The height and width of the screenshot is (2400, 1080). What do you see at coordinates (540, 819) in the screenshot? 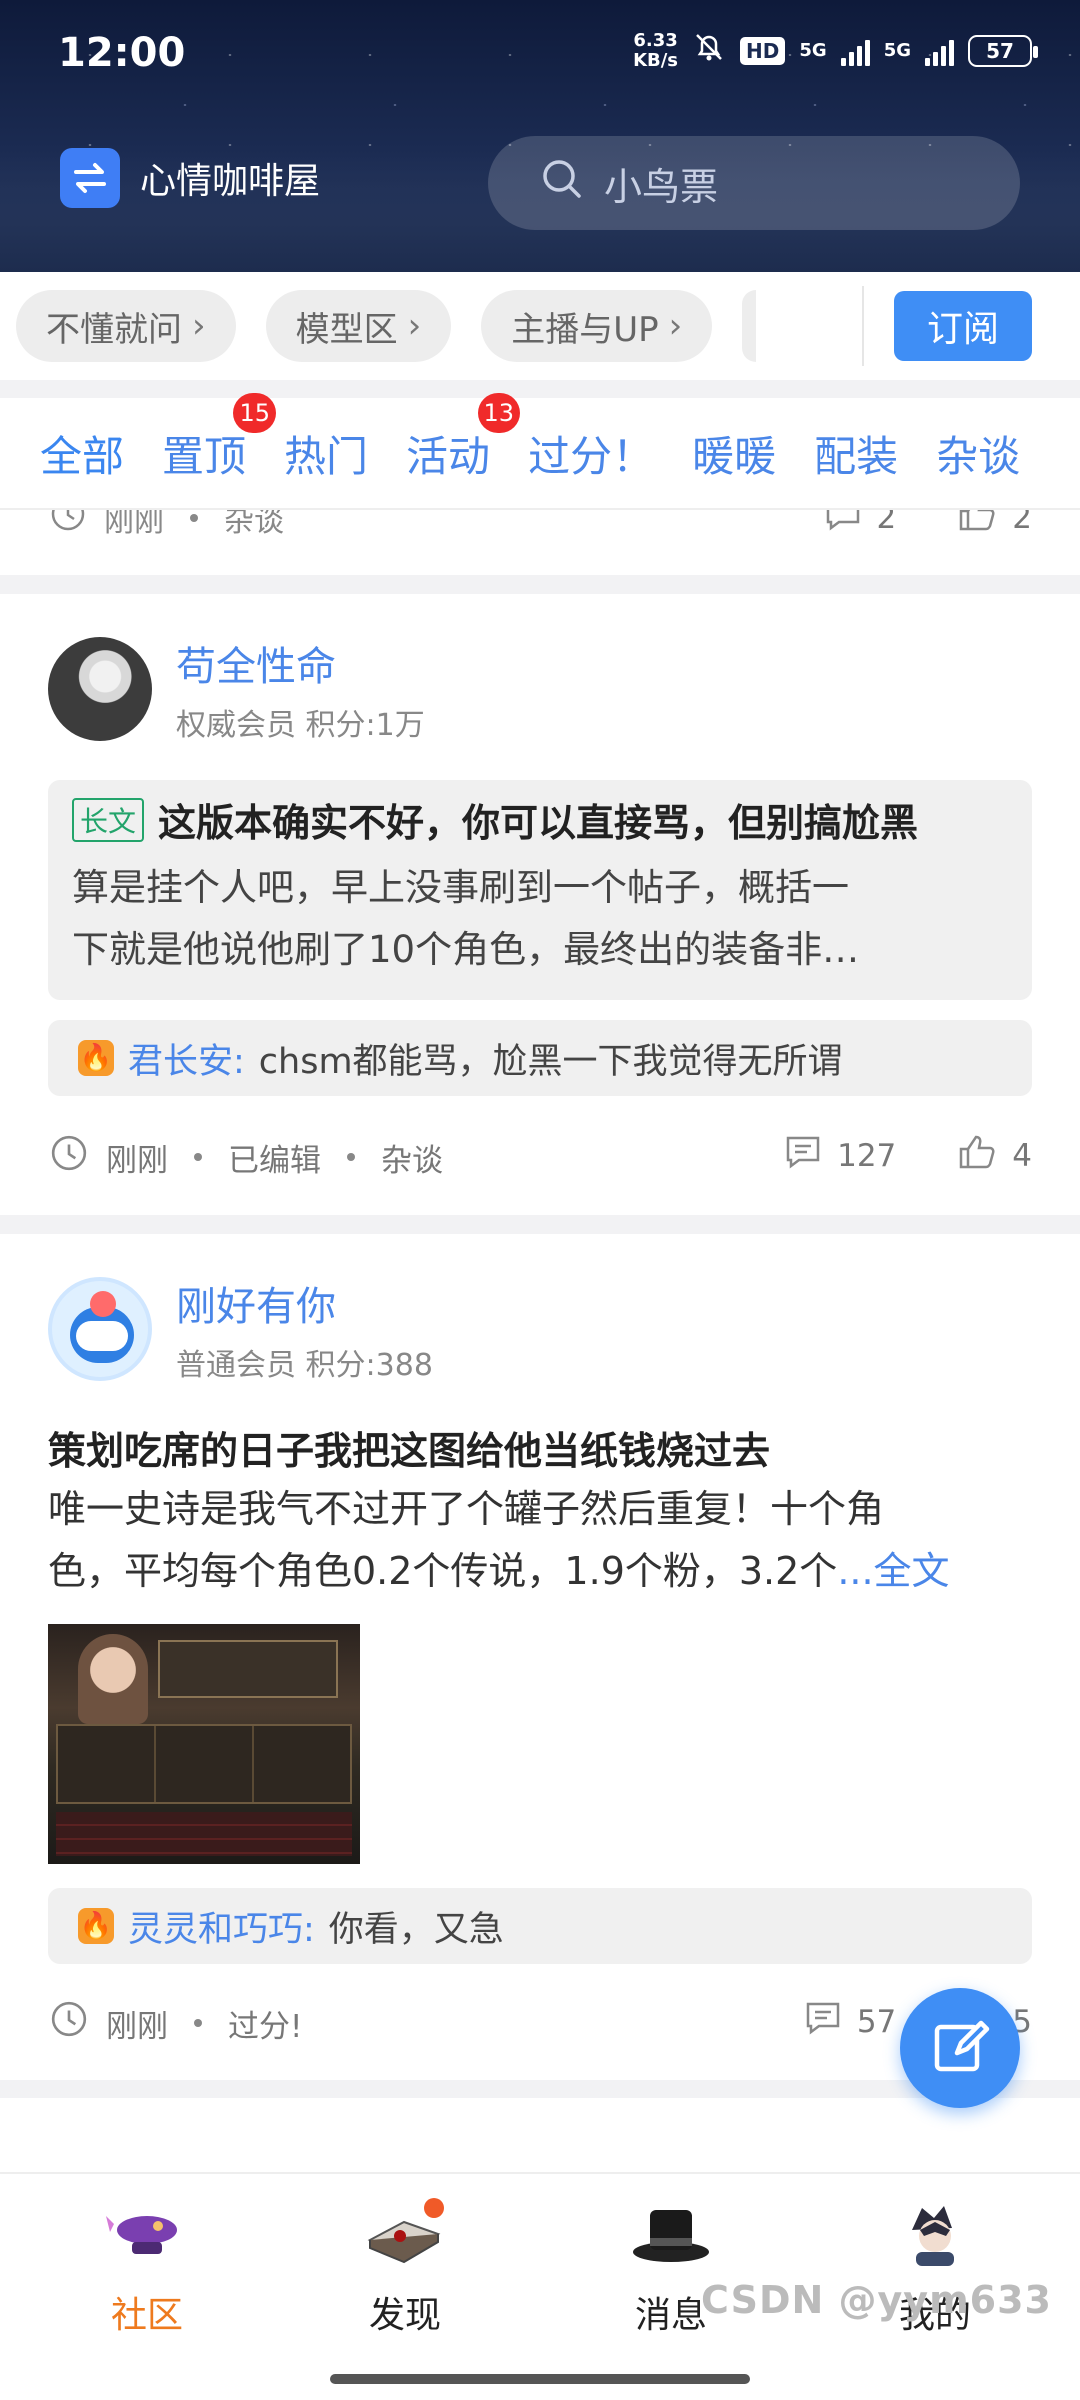
I see `post-title: 长文 这版本确实不好，你可以直接骂，但别搞尬黑` at bounding box center [540, 819].